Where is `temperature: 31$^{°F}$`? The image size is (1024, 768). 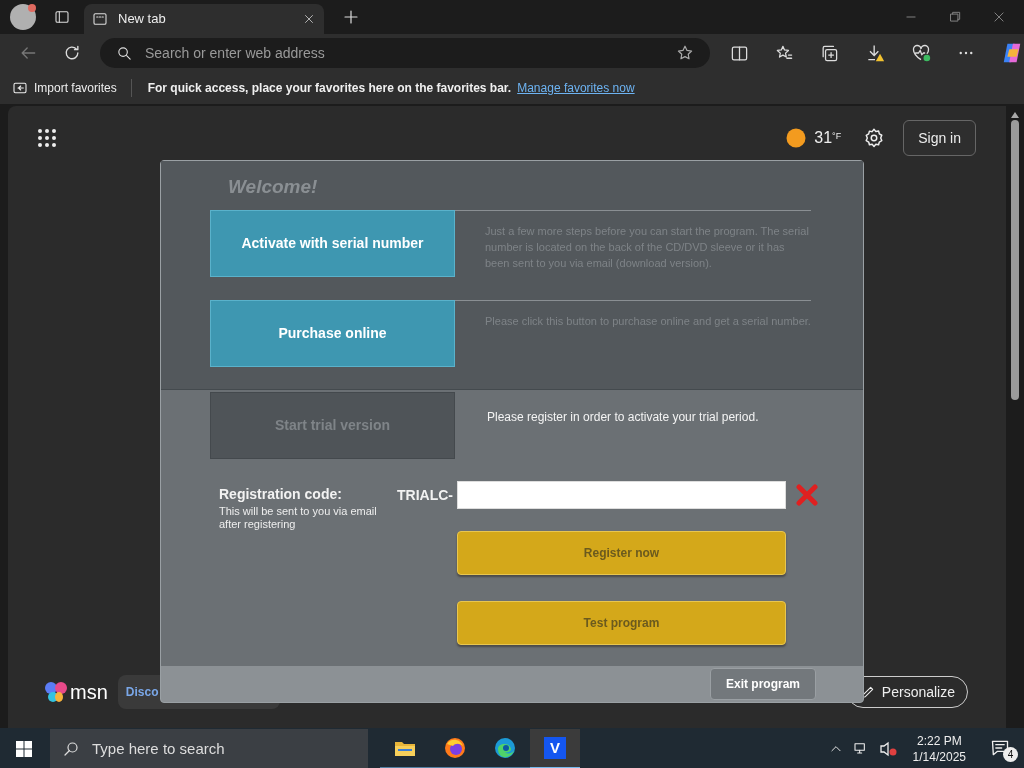 temperature: 31$^{°F}$ is located at coordinates (828, 138).